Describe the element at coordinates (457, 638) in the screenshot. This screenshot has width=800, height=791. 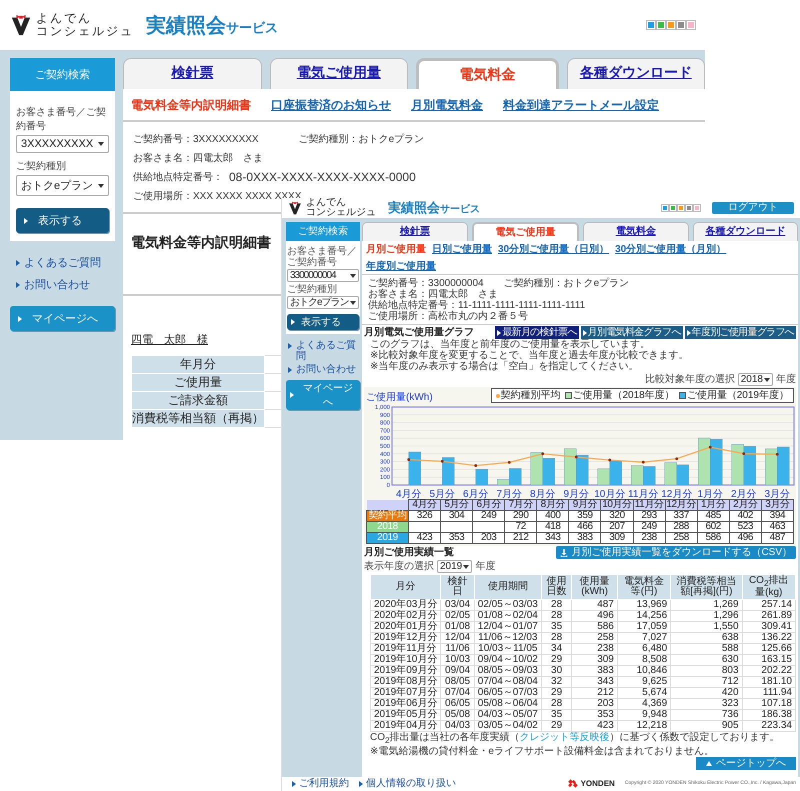
I see `table-cell: 12/04` at that location.